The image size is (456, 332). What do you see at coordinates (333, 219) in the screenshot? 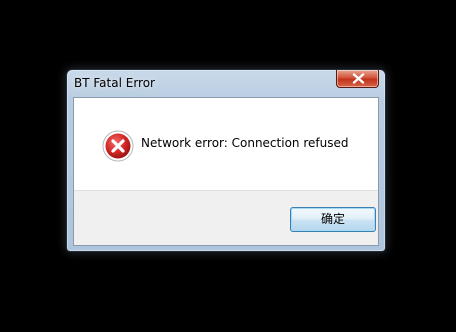
I see `ok-button: 确定` at bounding box center [333, 219].